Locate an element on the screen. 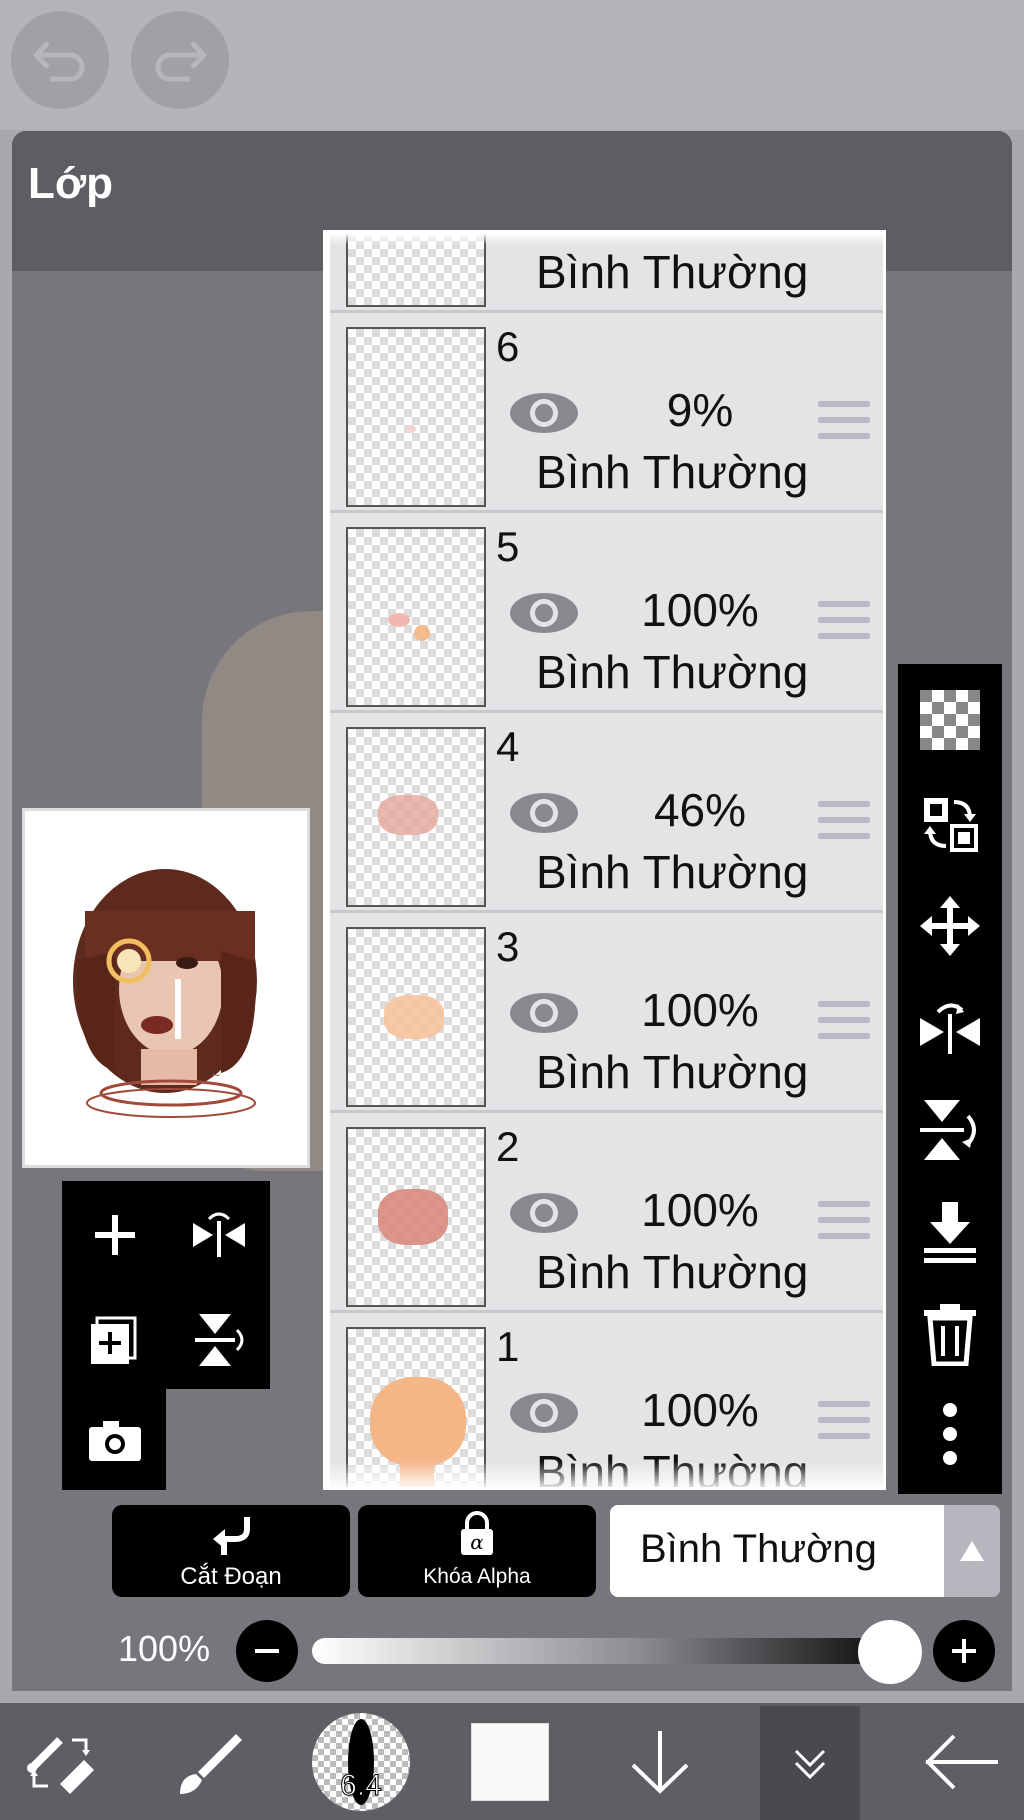 This screenshot has height=1820, width=1024. double-chevron-down-icon is located at coordinates (810, 1764).